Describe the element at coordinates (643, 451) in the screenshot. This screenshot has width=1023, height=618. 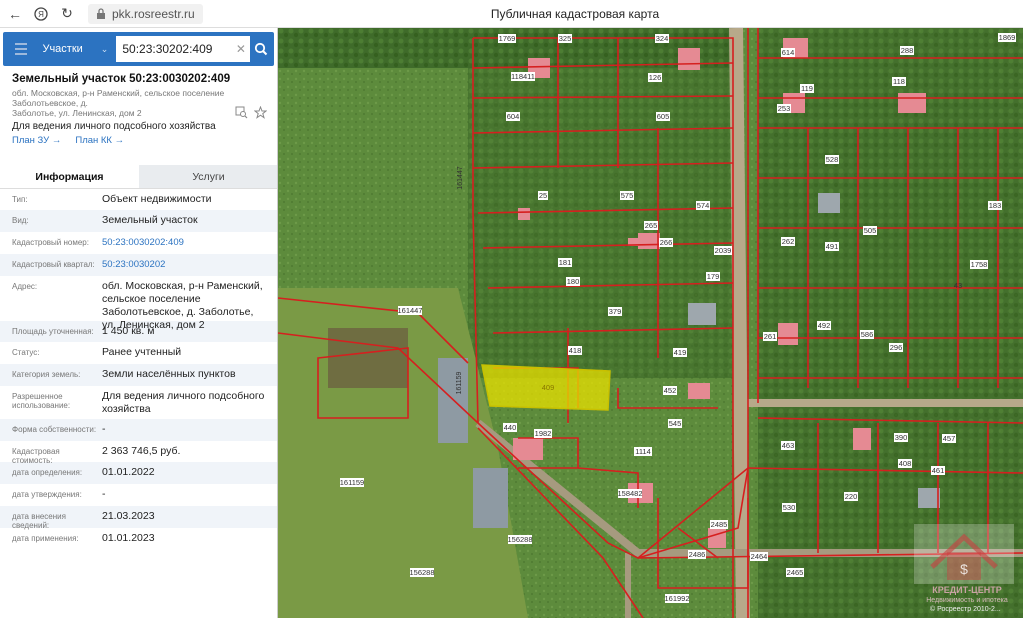
I see `svg-text: 1114` at that location.